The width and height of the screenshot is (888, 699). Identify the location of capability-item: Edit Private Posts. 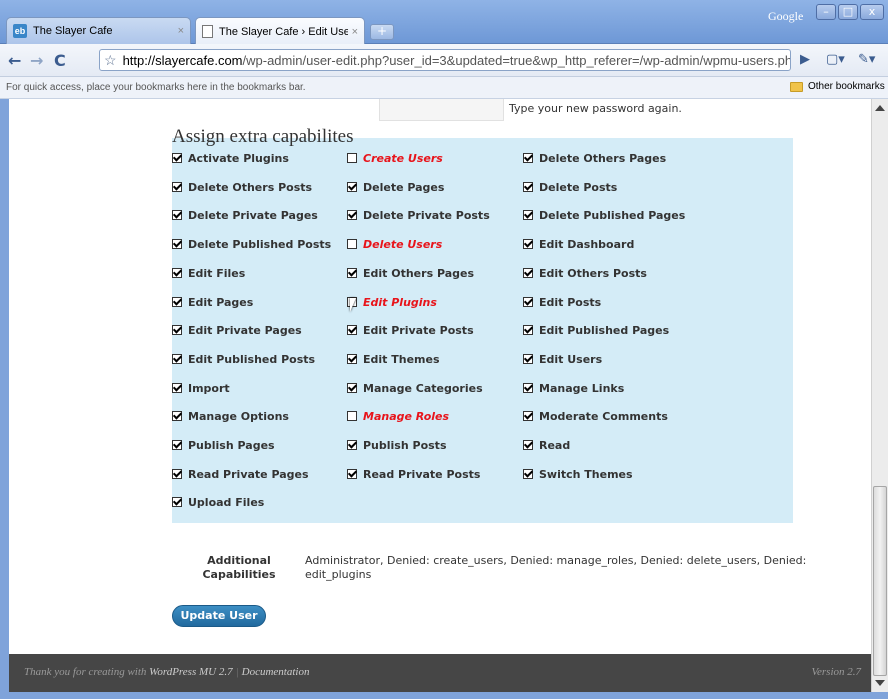
(410, 330).